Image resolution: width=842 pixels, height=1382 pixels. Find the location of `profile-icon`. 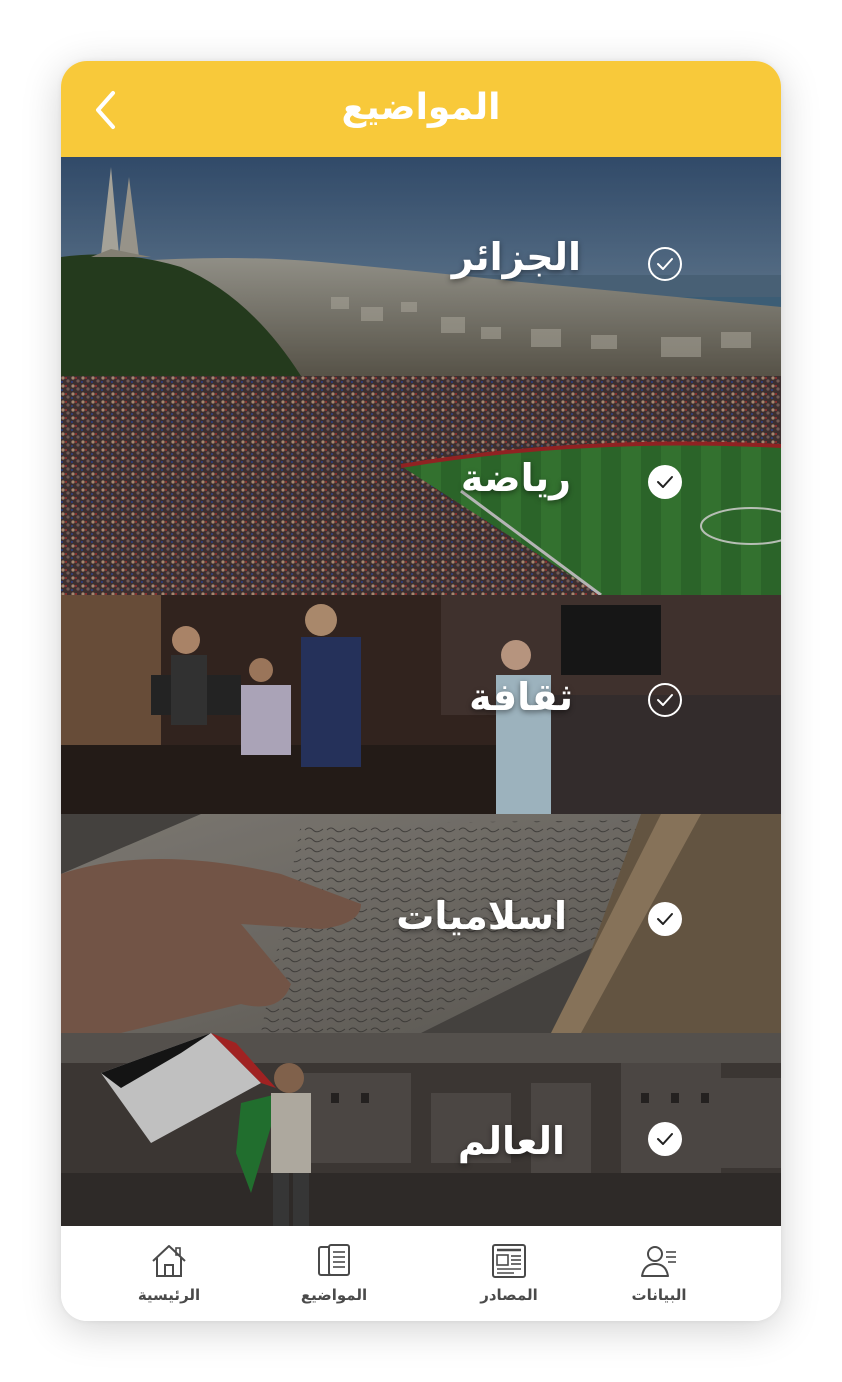

profile-icon is located at coordinates (658, 1261).